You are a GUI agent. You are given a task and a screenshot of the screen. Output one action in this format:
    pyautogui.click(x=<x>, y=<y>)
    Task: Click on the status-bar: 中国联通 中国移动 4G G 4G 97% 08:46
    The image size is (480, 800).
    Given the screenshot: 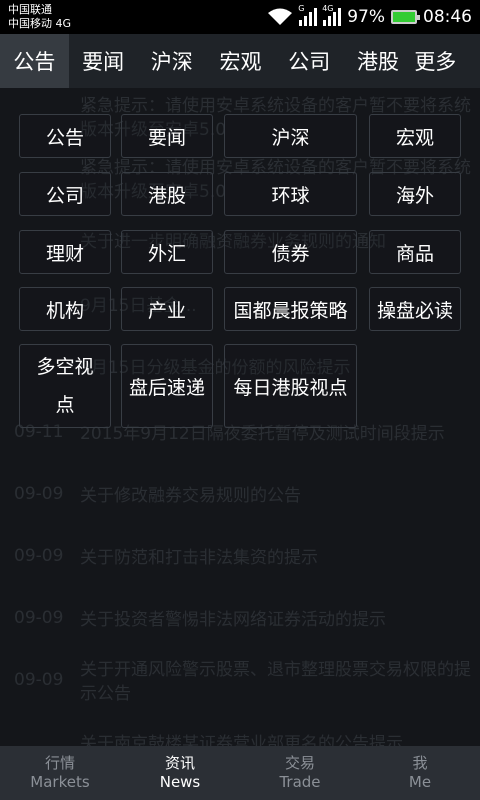 What is the action you would take?
    pyautogui.click(x=240, y=17)
    